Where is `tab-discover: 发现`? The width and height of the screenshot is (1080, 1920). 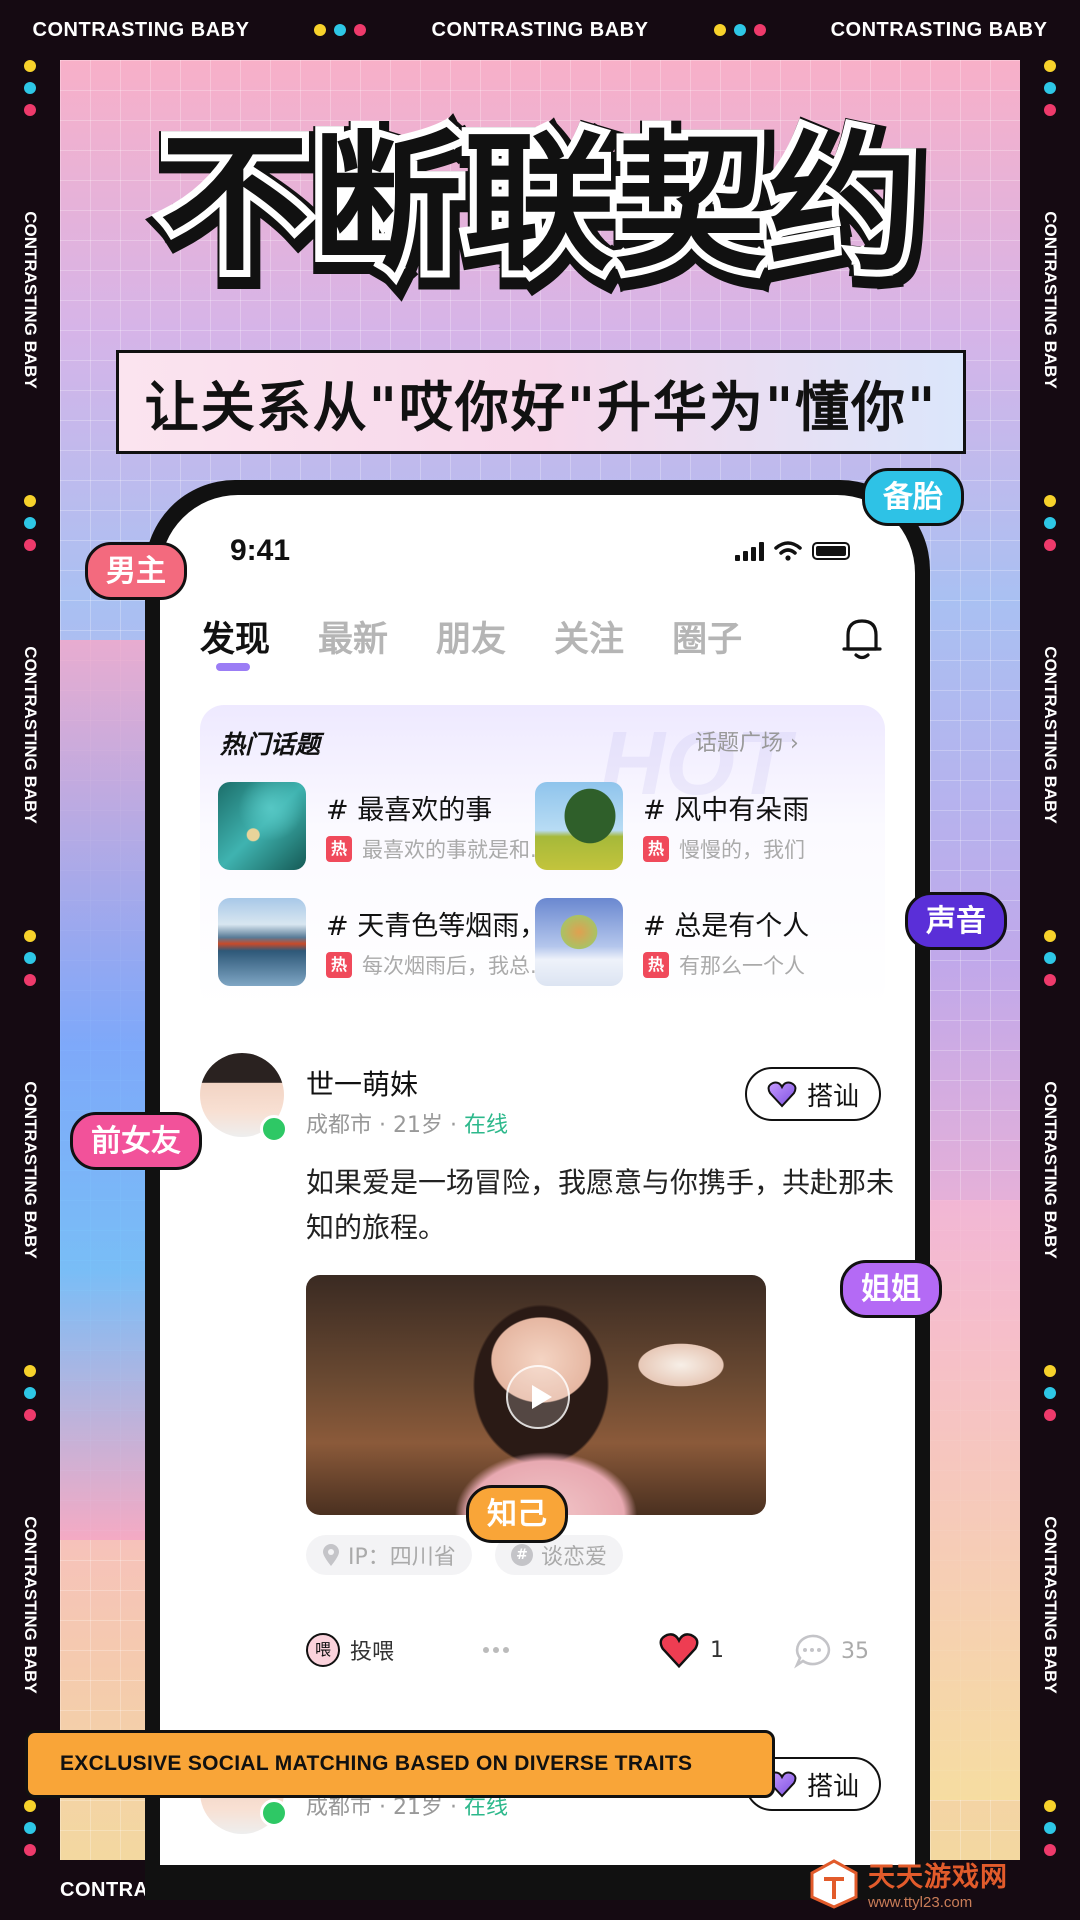
tab-discover: 发现 is located at coordinates (235, 636).